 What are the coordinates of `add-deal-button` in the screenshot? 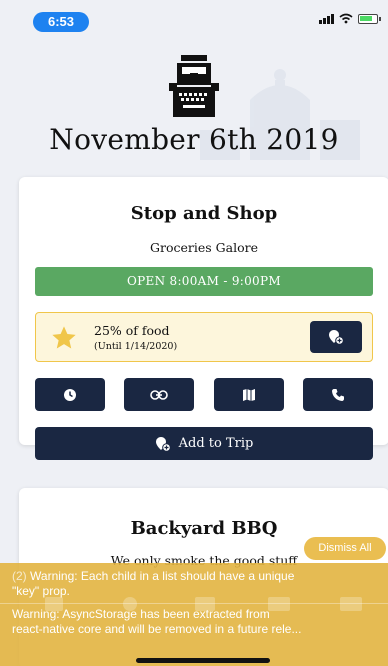 It's located at (336, 337).